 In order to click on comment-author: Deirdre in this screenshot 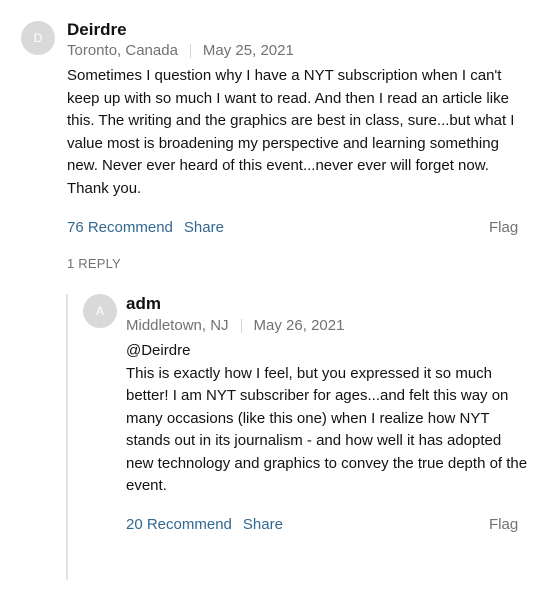, I will do `click(97, 29)`.